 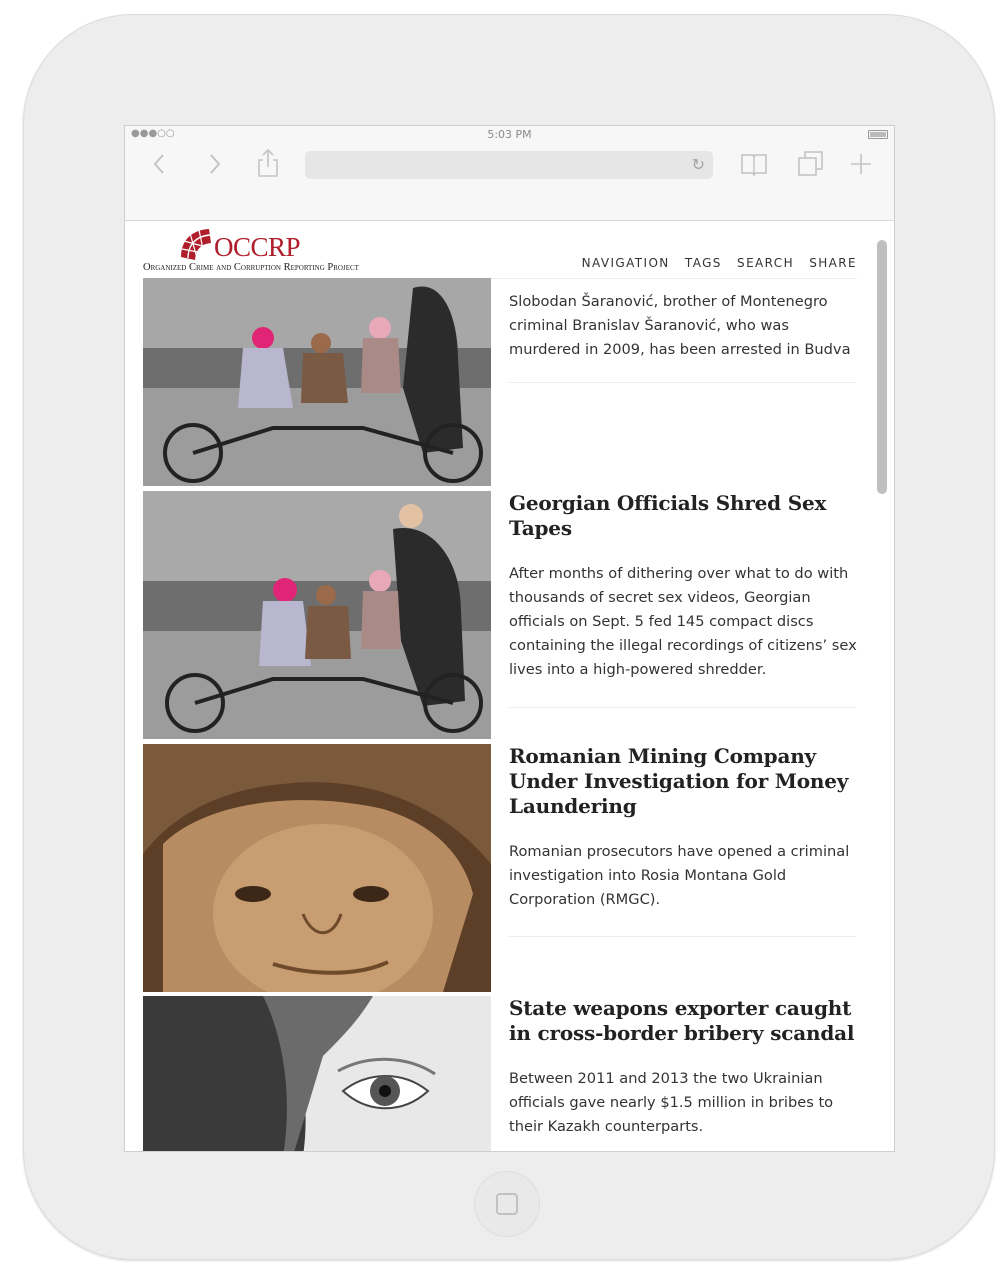 I want to click on site-nav: NAVIGATION TAGS SEARCH SHARE, so click(x=714, y=263).